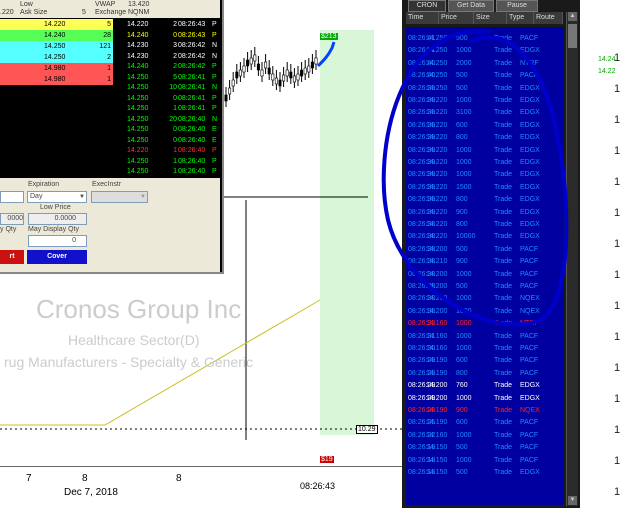  I want to click on cover-button: Cover, so click(57, 257).